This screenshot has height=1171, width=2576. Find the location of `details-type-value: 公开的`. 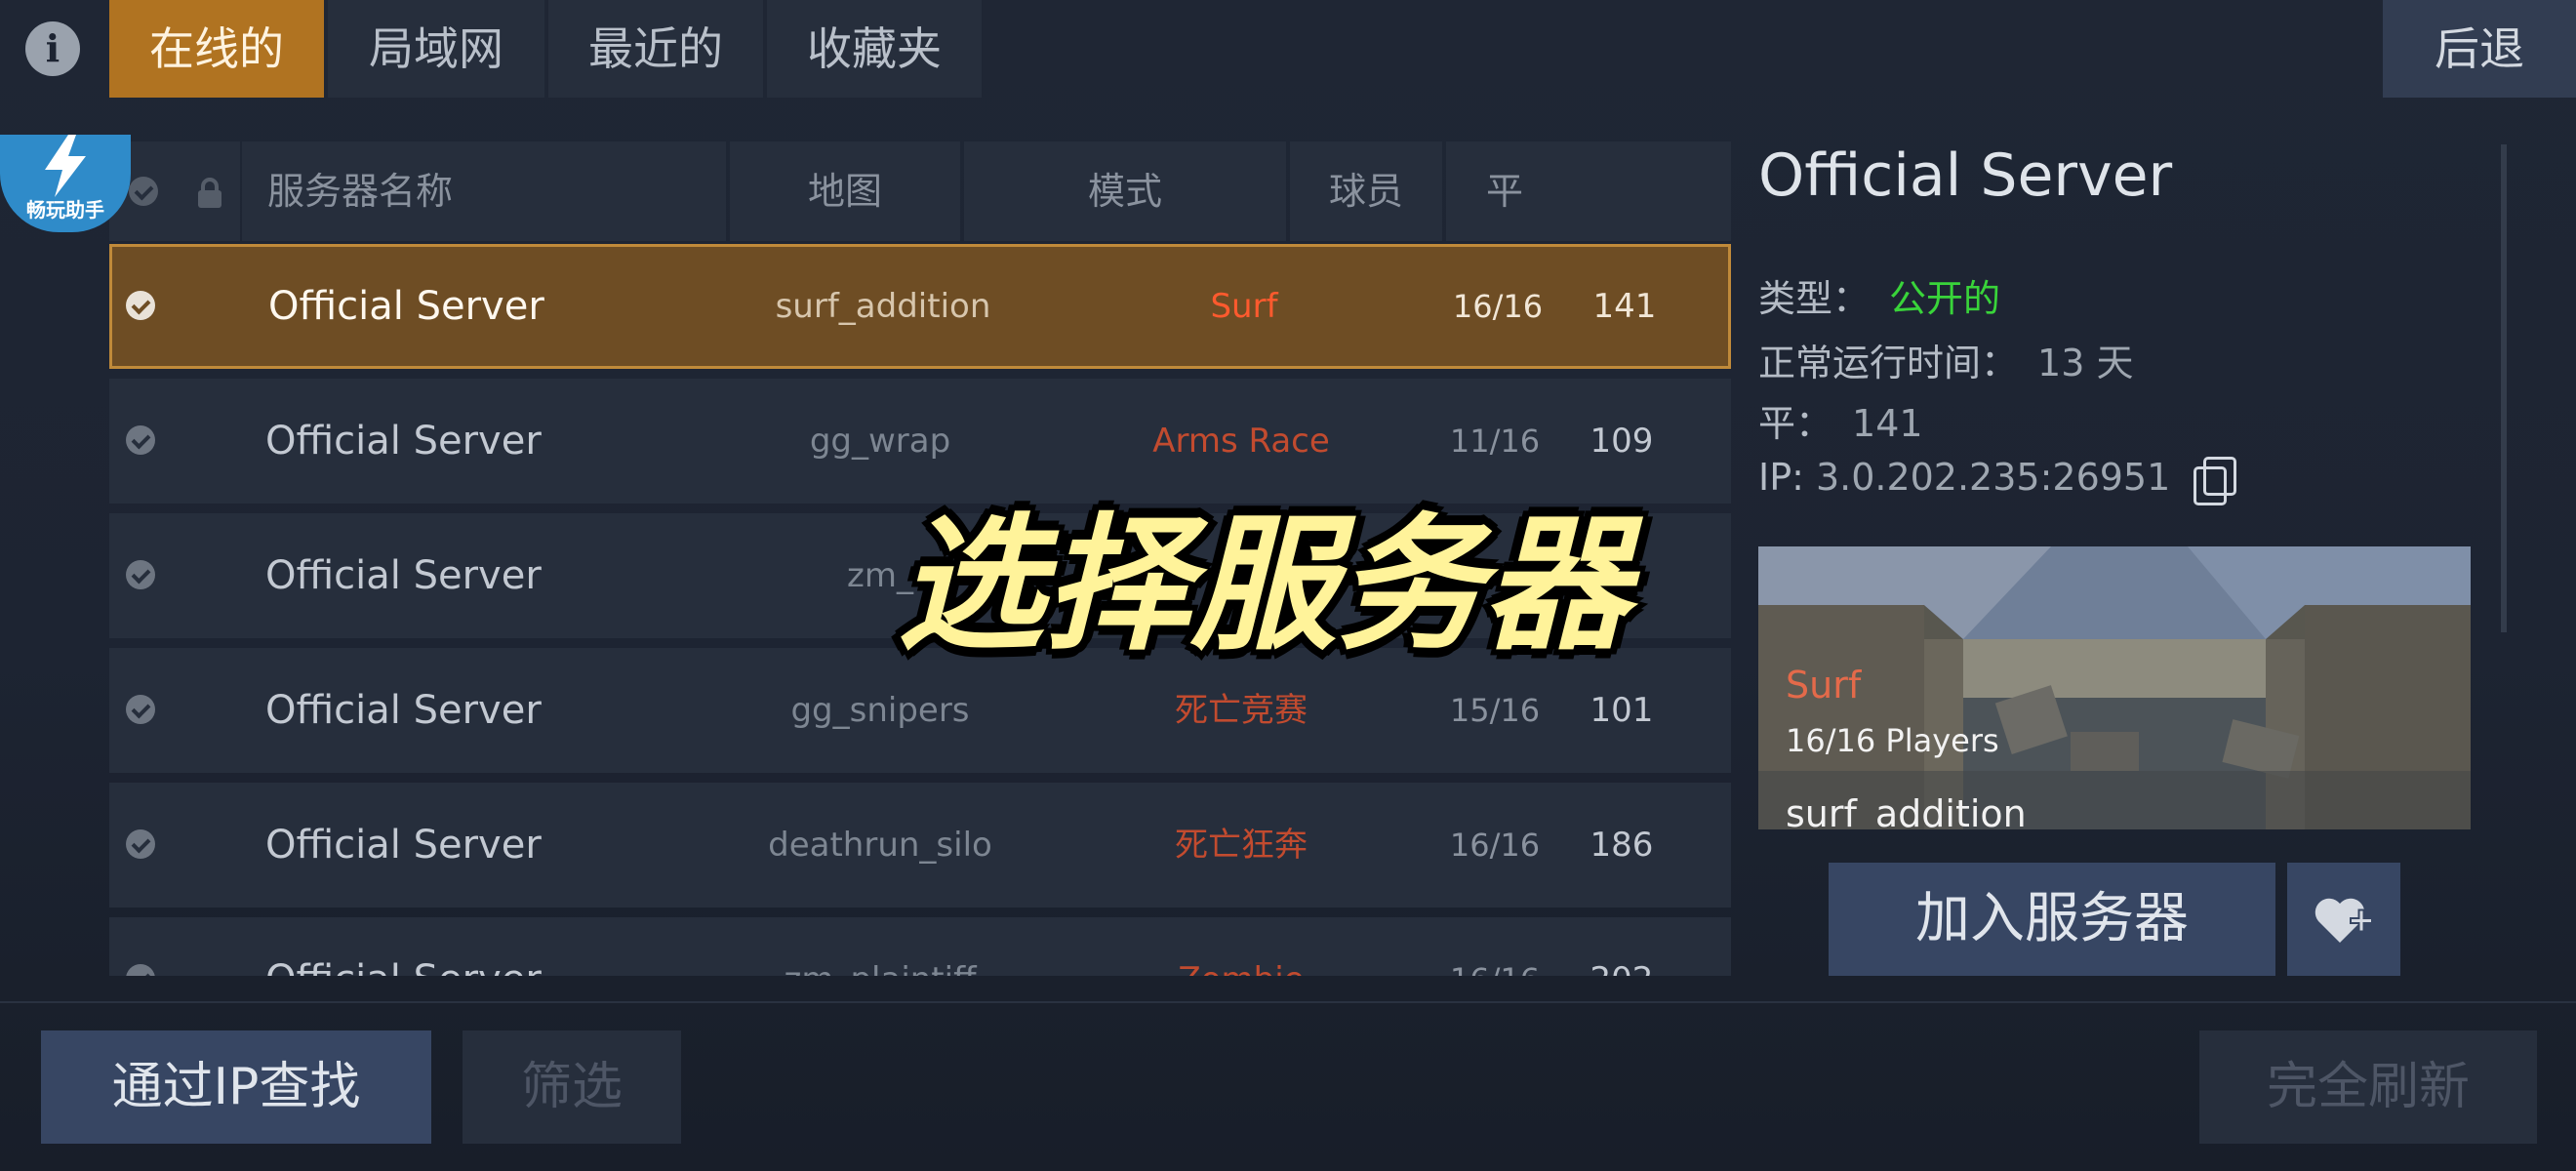

details-type-value: 公开的 is located at coordinates (1945, 298).